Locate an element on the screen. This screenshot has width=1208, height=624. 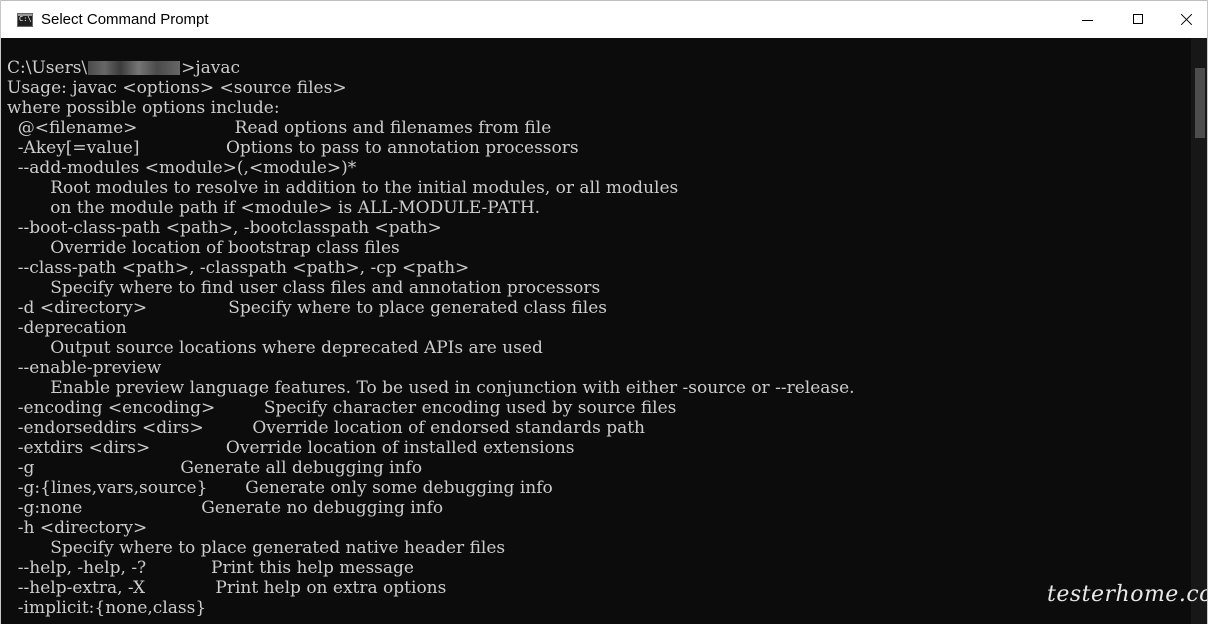
title-bar: C:\ Select Command Prompt is located at coordinates (604, 19).